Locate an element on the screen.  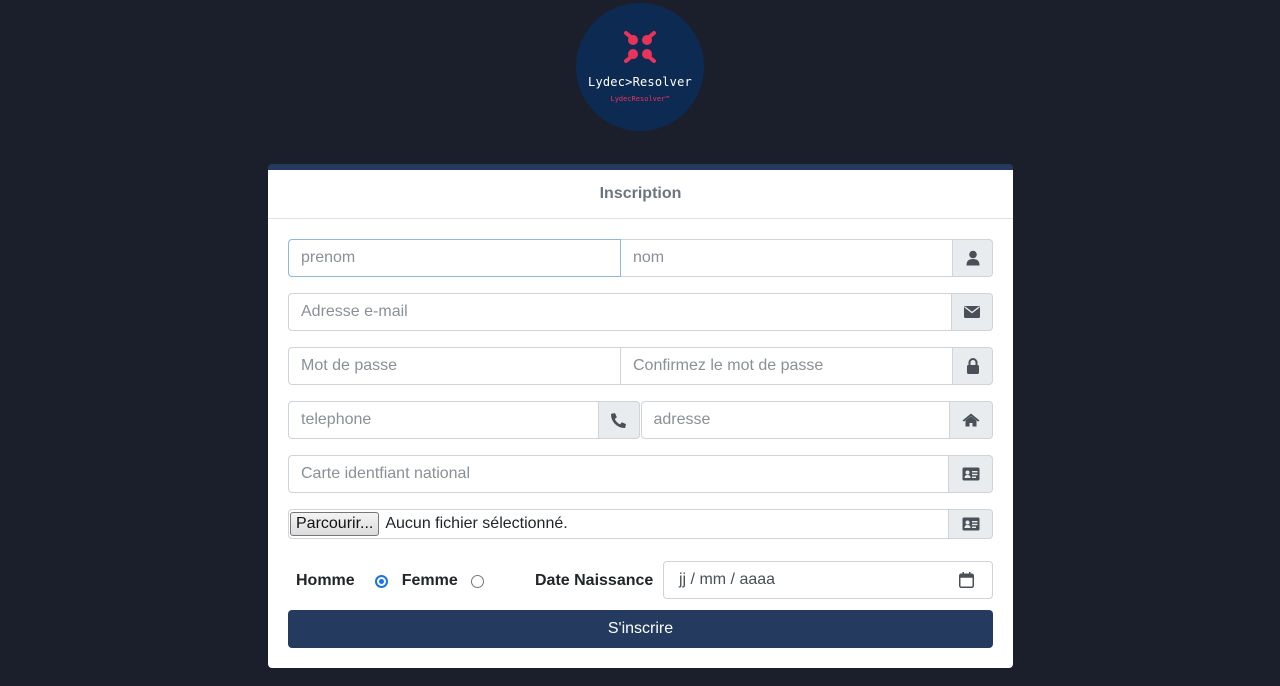
user-icon is located at coordinates (972, 258).